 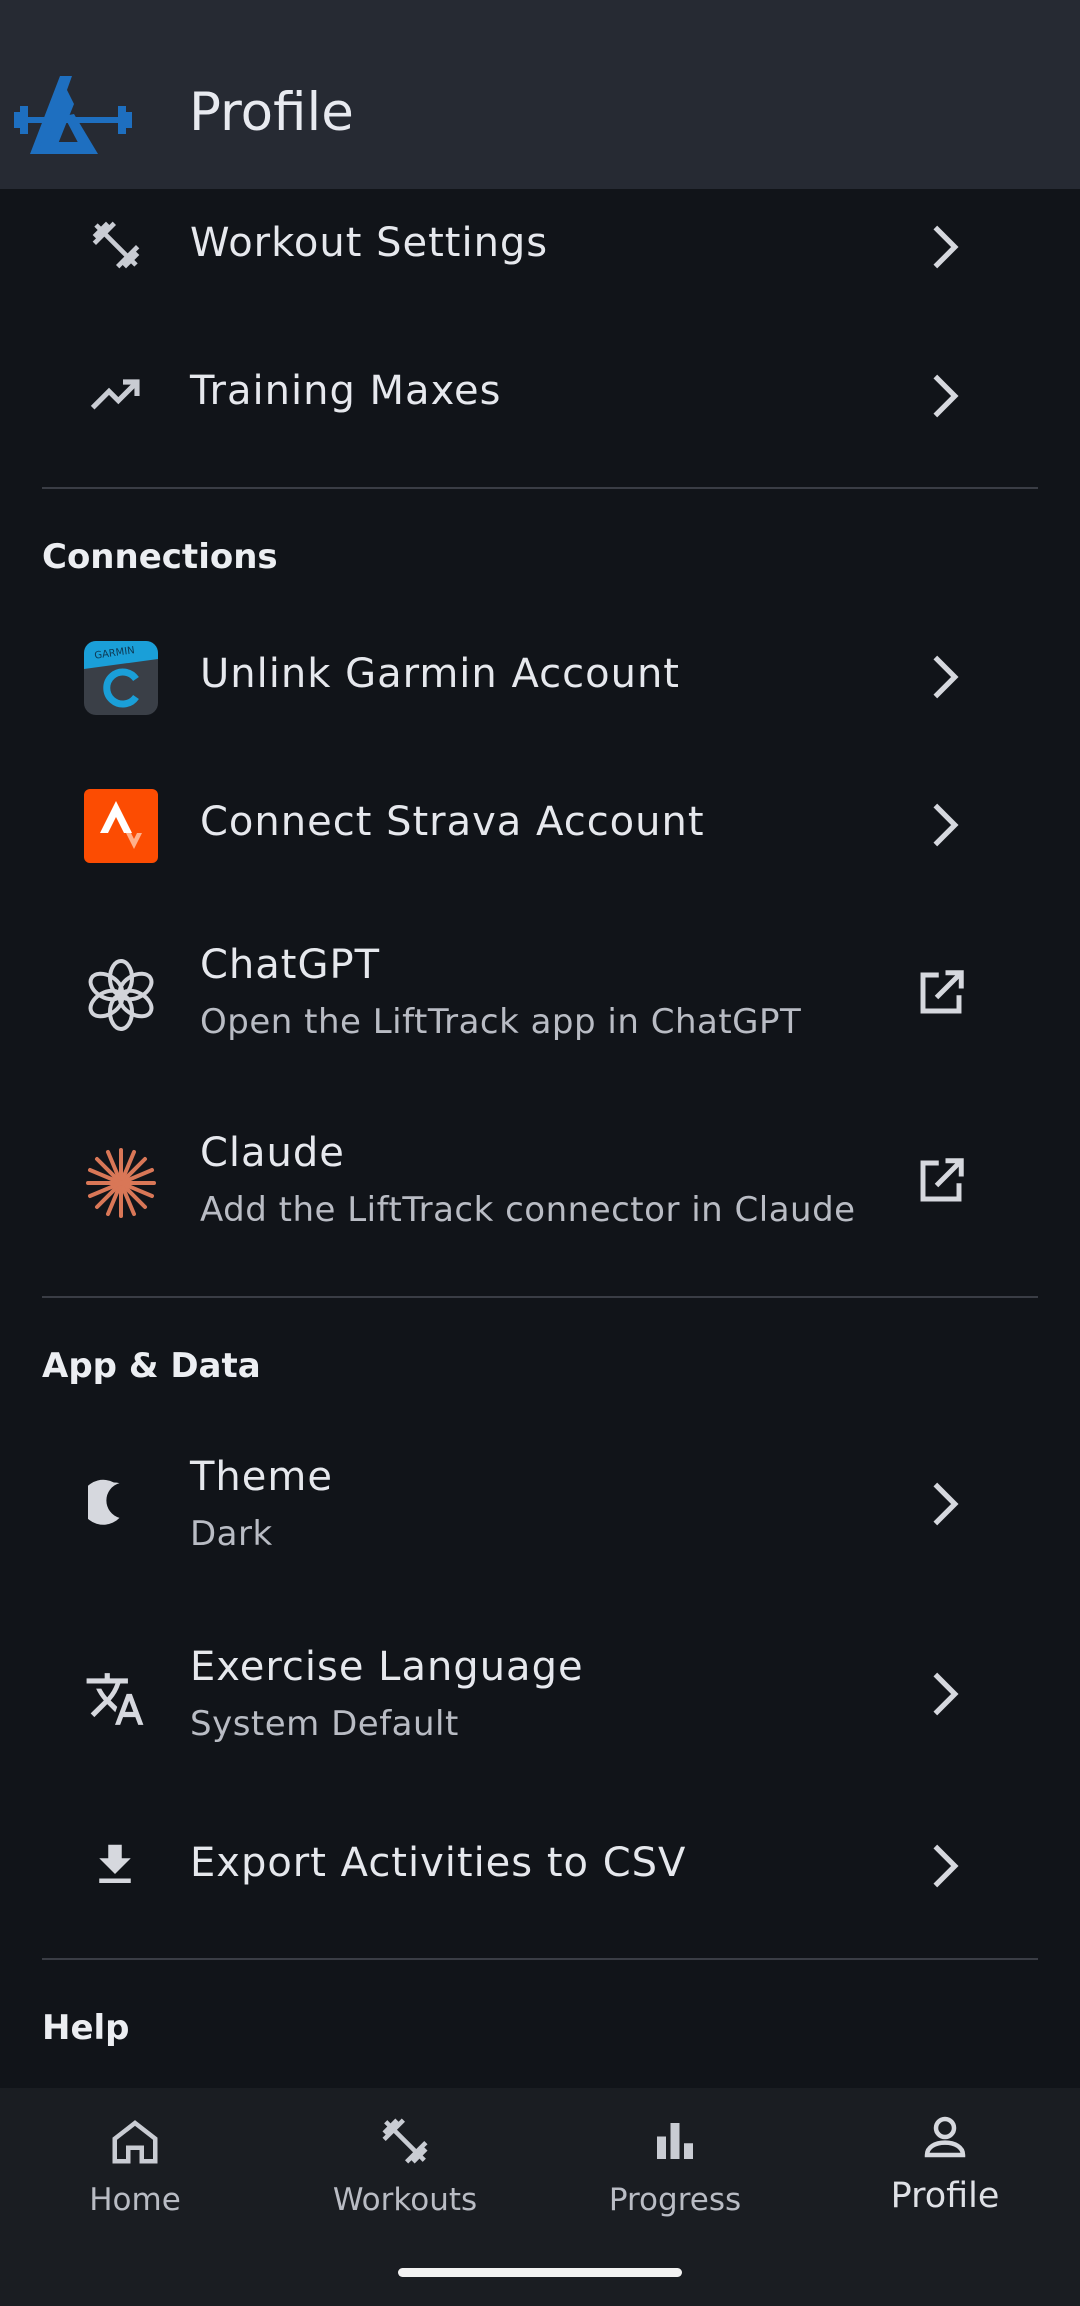 I want to click on list-item-label: Unlink Garmin Account, so click(x=440, y=674).